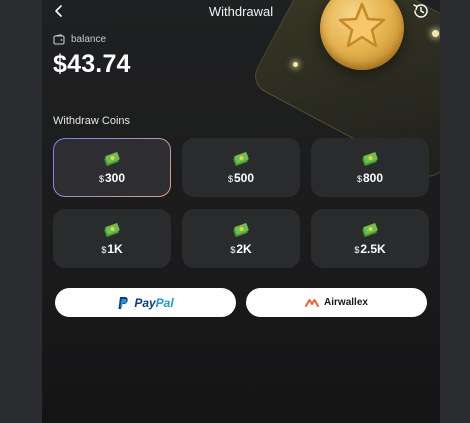 The image size is (470, 423). I want to click on history-clock-icon, so click(421, 11).